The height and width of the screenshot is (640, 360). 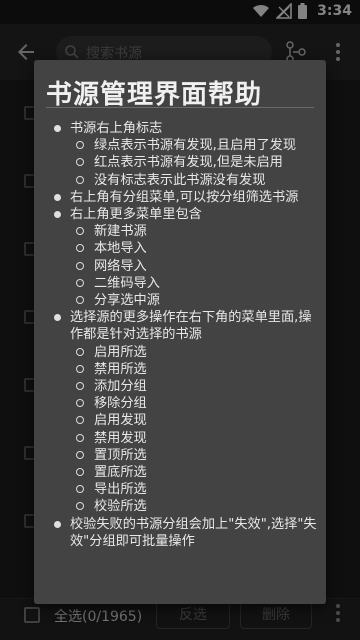 I want to click on help-sub-bullet: 导出所选, so click(x=180, y=489).